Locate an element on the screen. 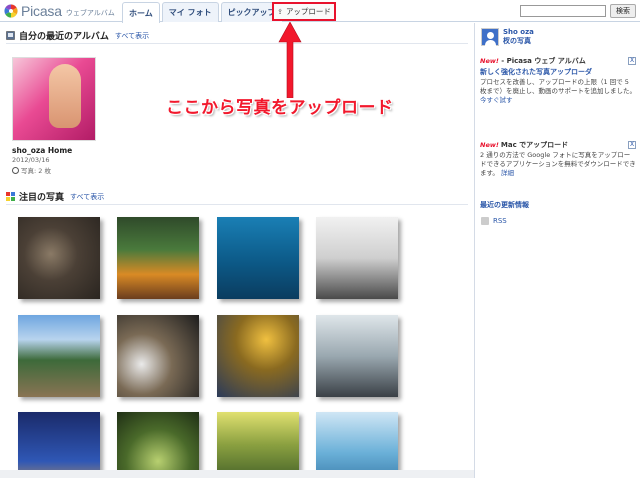  promo-link: 新しく強化された写真アップローダ is located at coordinates (558, 72).